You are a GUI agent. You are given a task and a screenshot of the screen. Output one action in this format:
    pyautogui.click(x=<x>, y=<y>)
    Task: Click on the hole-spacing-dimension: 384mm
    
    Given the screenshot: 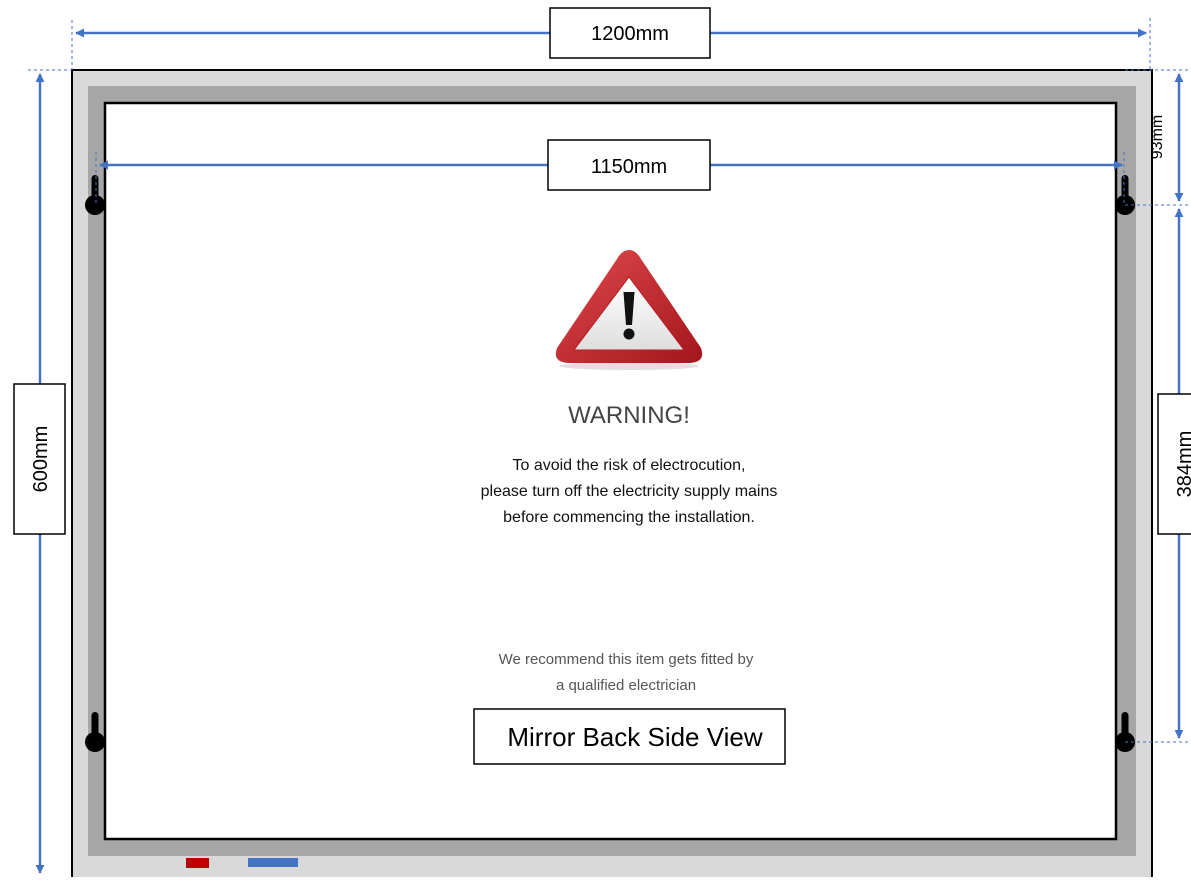 What is the action you would take?
    pyautogui.click(x=1174, y=473)
    